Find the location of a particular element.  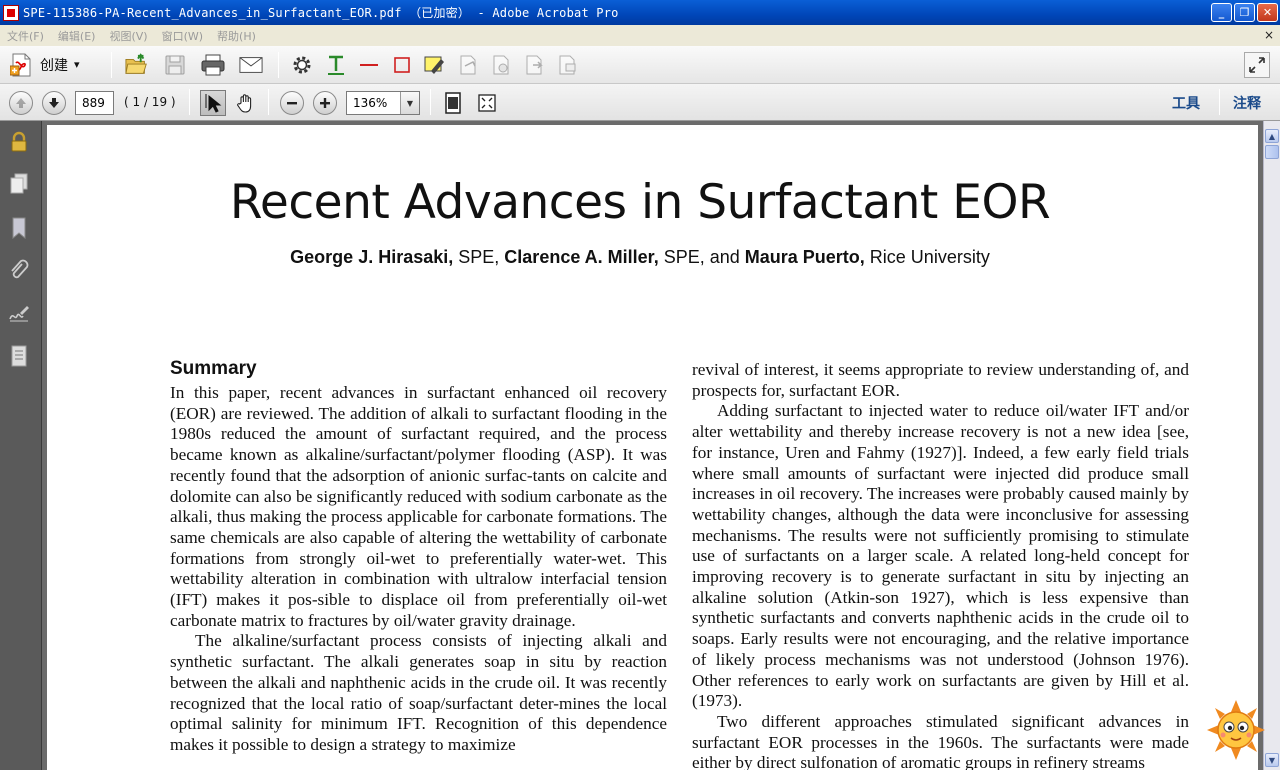

create-button: 创建 ▾ is located at coordinates (45, 65).